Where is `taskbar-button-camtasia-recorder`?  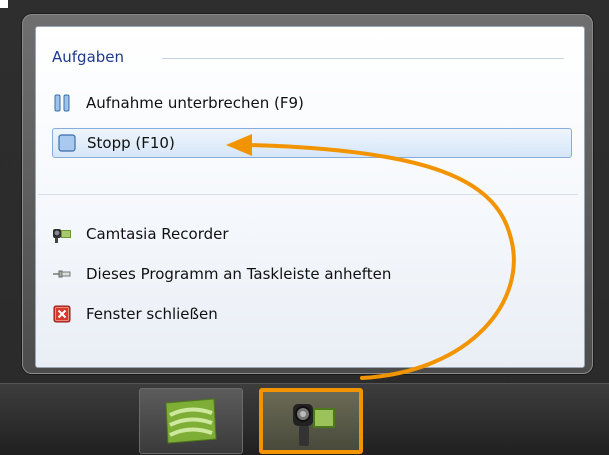 taskbar-button-camtasia-recorder is located at coordinates (311, 421).